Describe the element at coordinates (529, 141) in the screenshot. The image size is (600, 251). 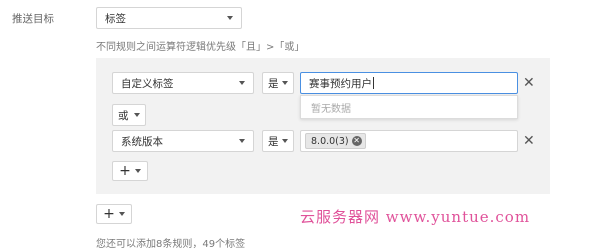
I see `rule2-remove-icon: ✕` at that location.